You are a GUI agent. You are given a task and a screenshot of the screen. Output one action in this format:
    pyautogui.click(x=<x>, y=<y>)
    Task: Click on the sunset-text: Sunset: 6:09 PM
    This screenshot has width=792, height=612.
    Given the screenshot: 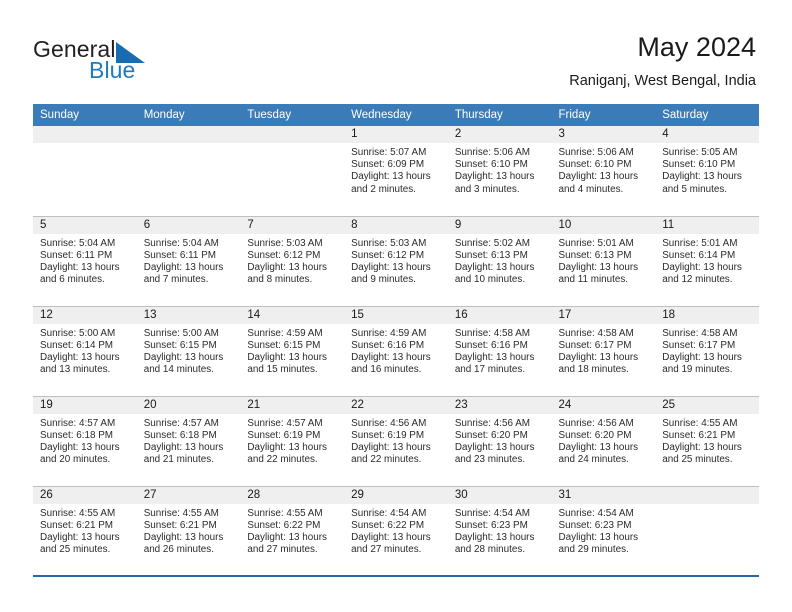 What is the action you would take?
    pyautogui.click(x=388, y=165)
    